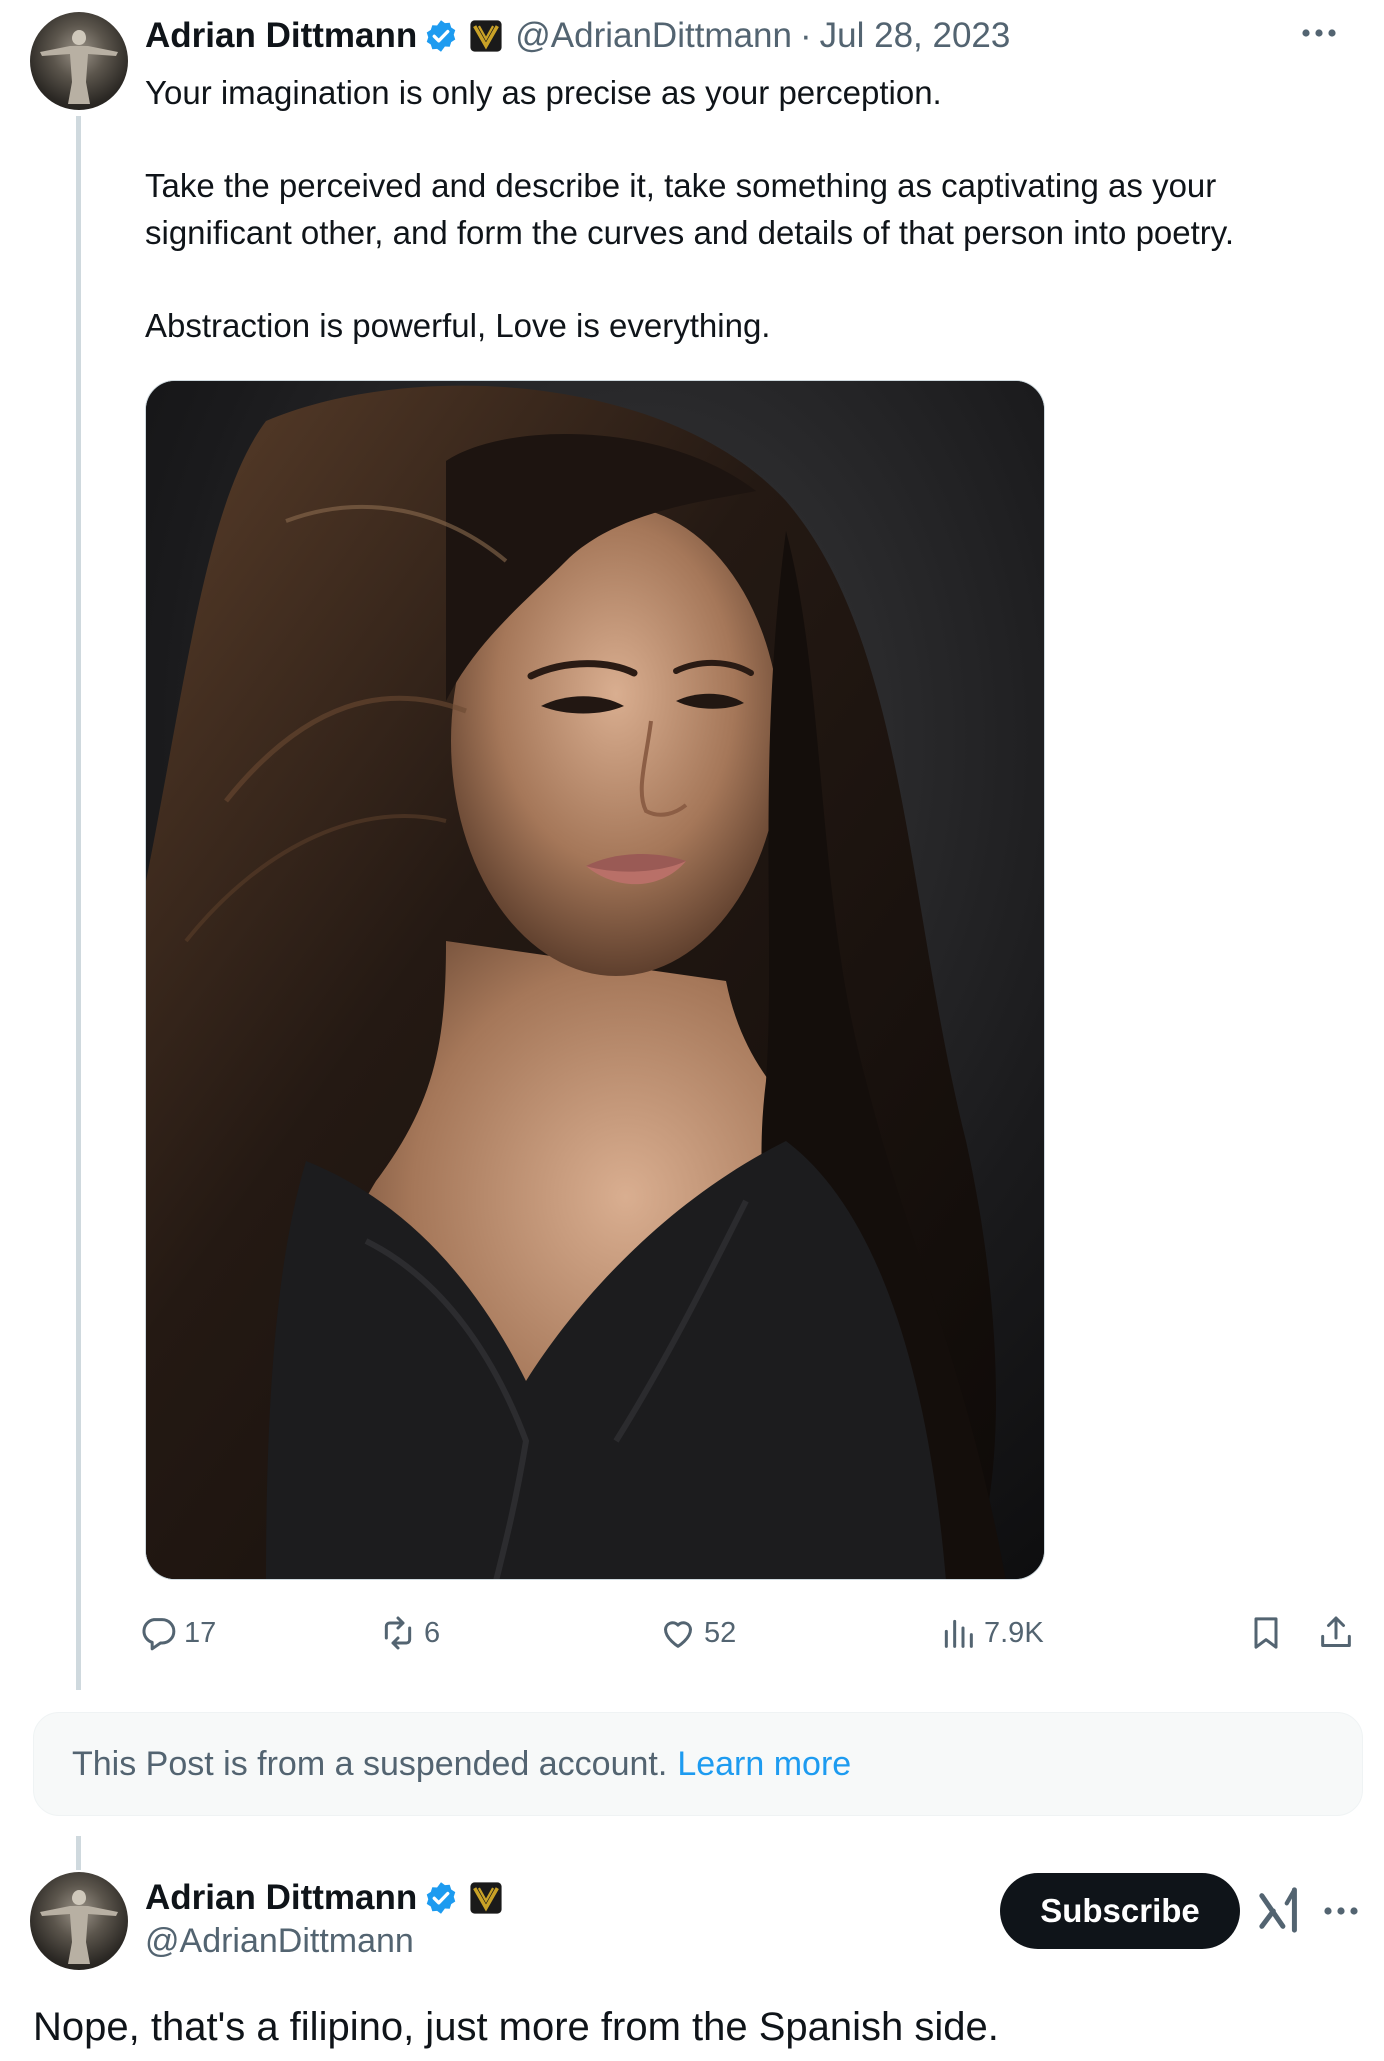 This screenshot has width=1384, height=2061. I want to click on reply-icon, so click(159, 1634).